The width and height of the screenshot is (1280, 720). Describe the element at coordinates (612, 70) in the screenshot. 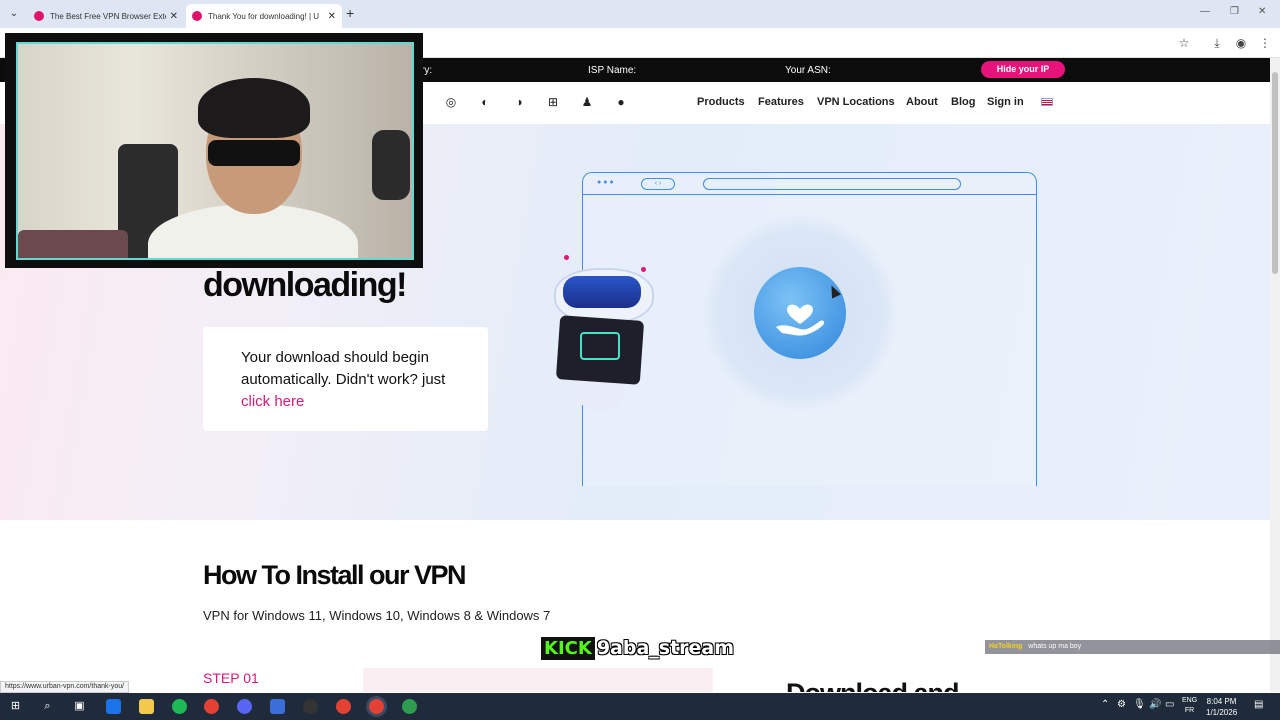

I see `isp-name-label: ISP Name:` at that location.